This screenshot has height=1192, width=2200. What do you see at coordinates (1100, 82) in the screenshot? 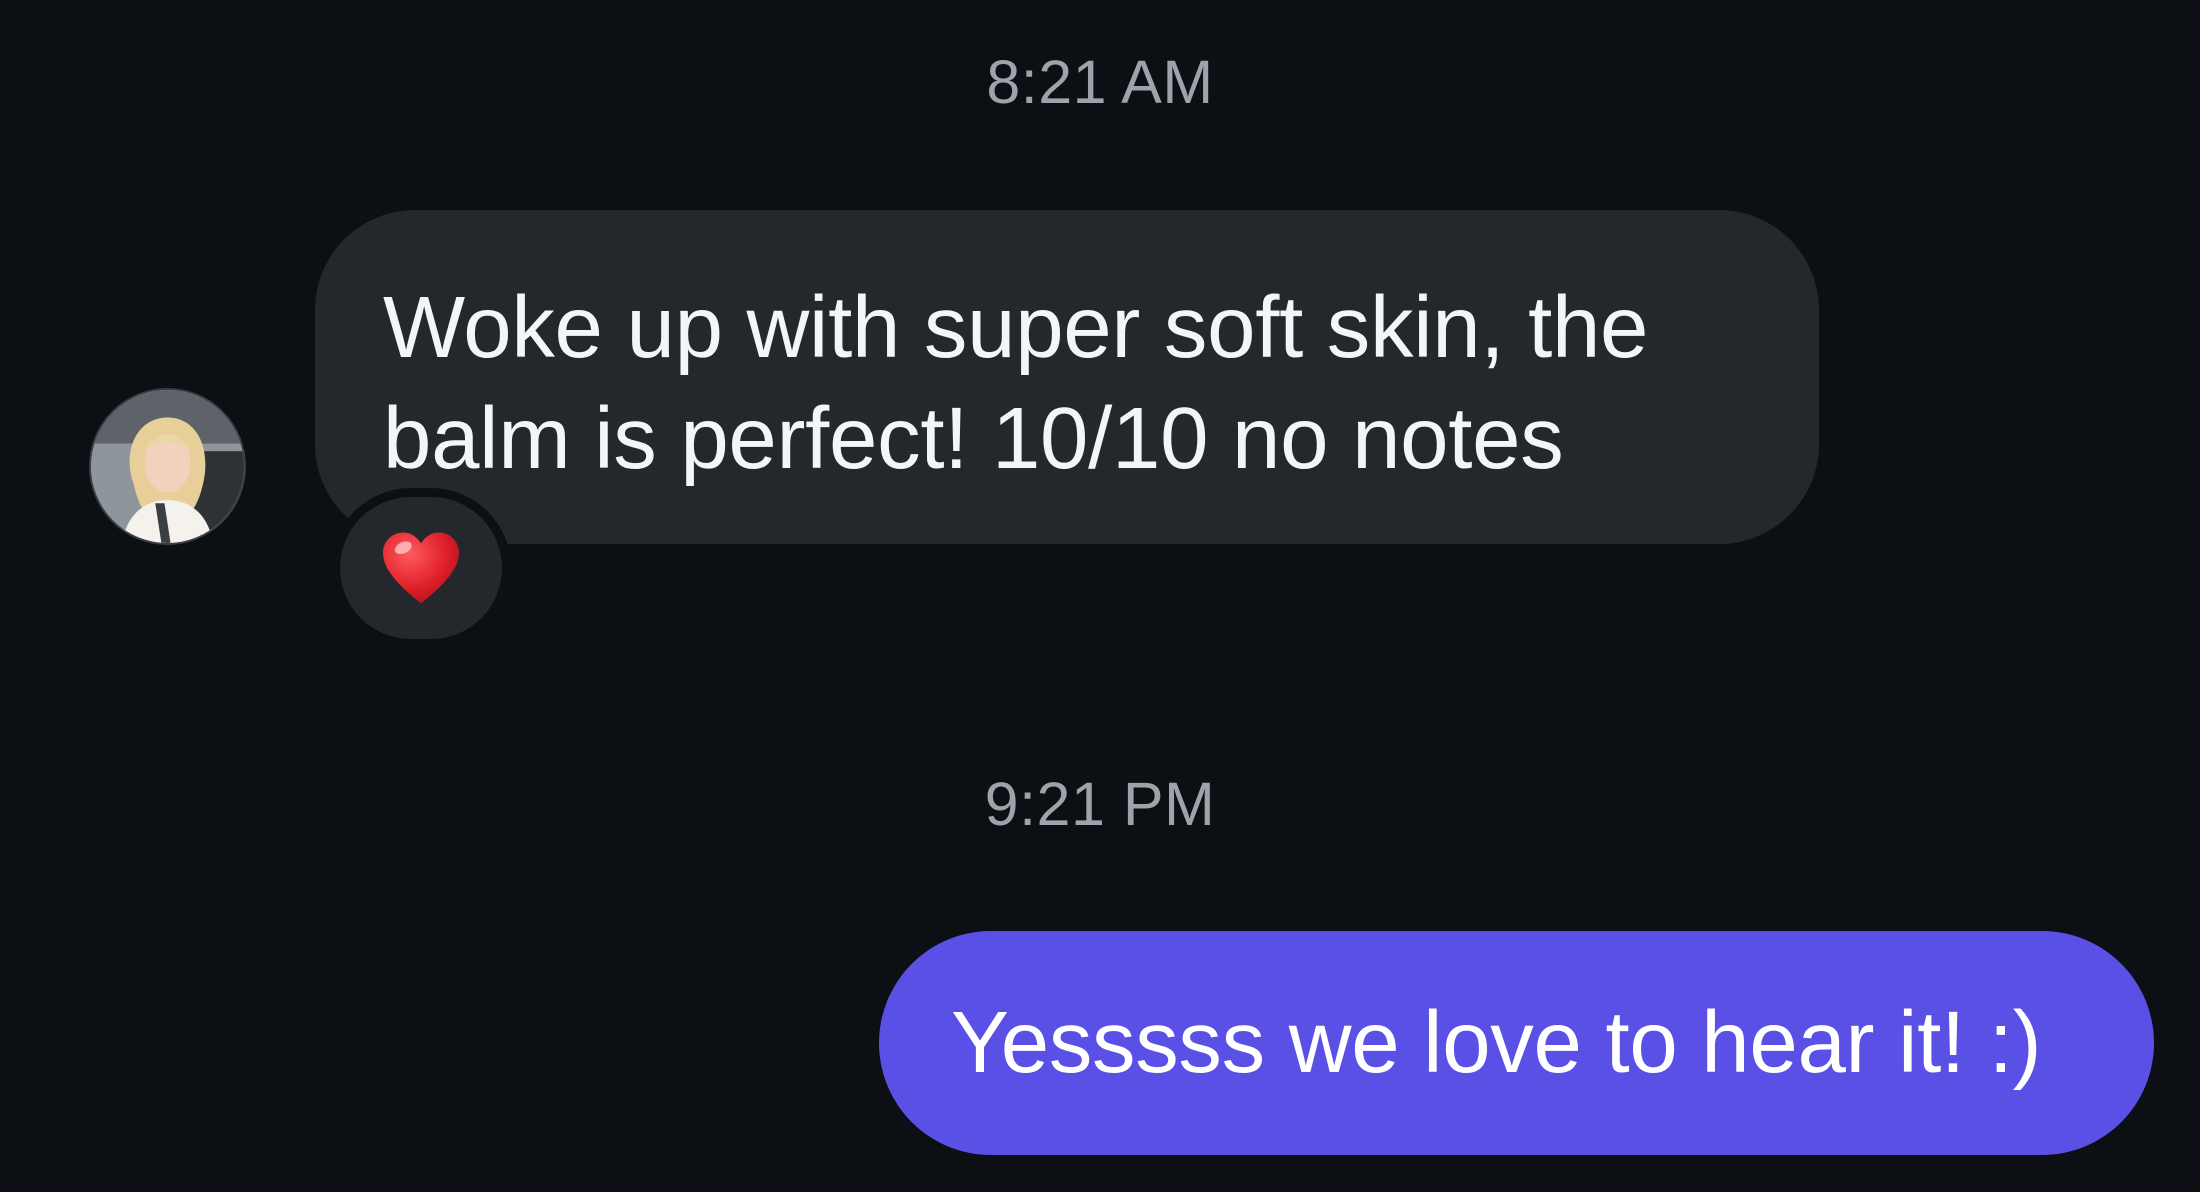
I see `timestamp: 8:21 AM` at bounding box center [1100, 82].